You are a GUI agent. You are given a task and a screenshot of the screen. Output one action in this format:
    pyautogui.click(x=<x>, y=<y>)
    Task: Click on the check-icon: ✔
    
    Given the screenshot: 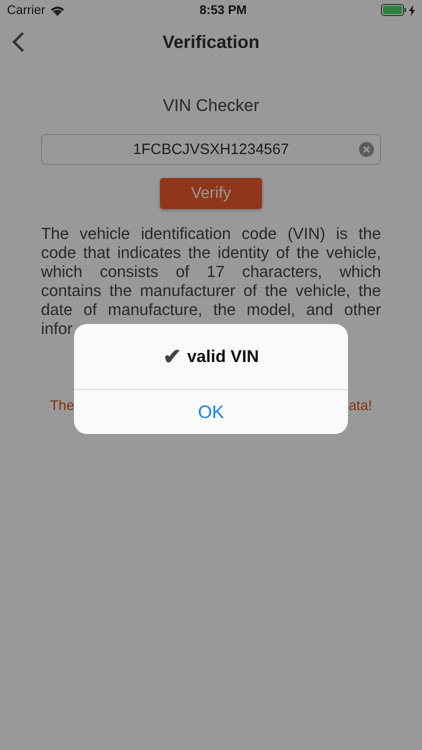 What is the action you would take?
    pyautogui.click(x=172, y=357)
    